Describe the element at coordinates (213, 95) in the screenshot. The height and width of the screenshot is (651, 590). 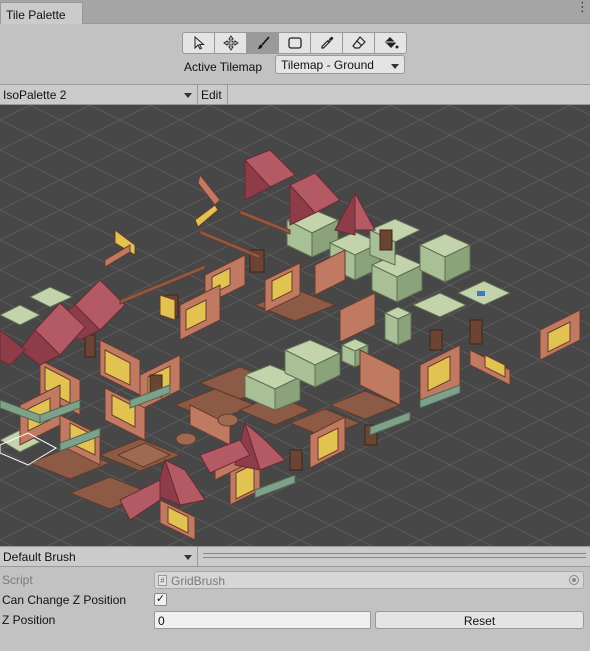
I see `edit-palette-button: Edit` at that location.